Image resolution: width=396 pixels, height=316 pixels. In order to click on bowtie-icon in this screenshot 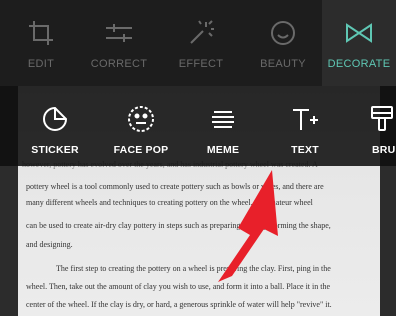, I will do `click(359, 33)`.